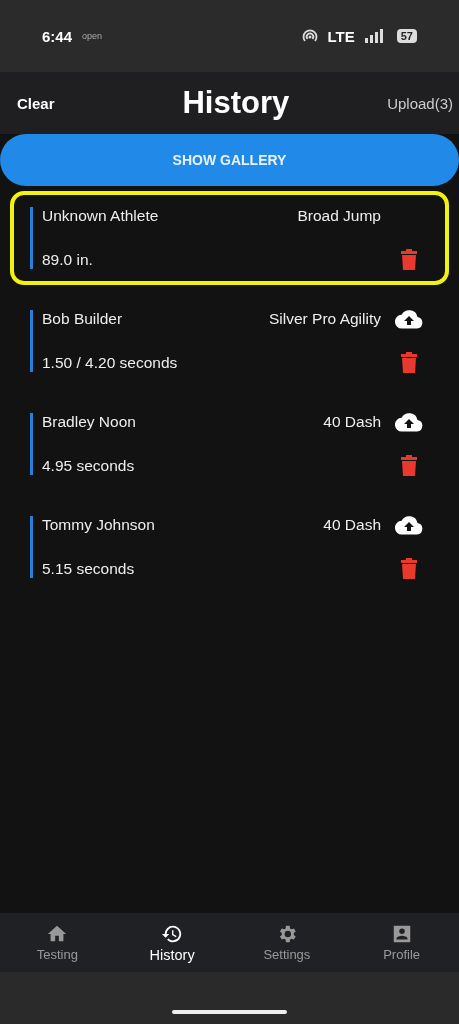  Describe the element at coordinates (172, 942) in the screenshot. I see `tab-bar-item: History` at that location.